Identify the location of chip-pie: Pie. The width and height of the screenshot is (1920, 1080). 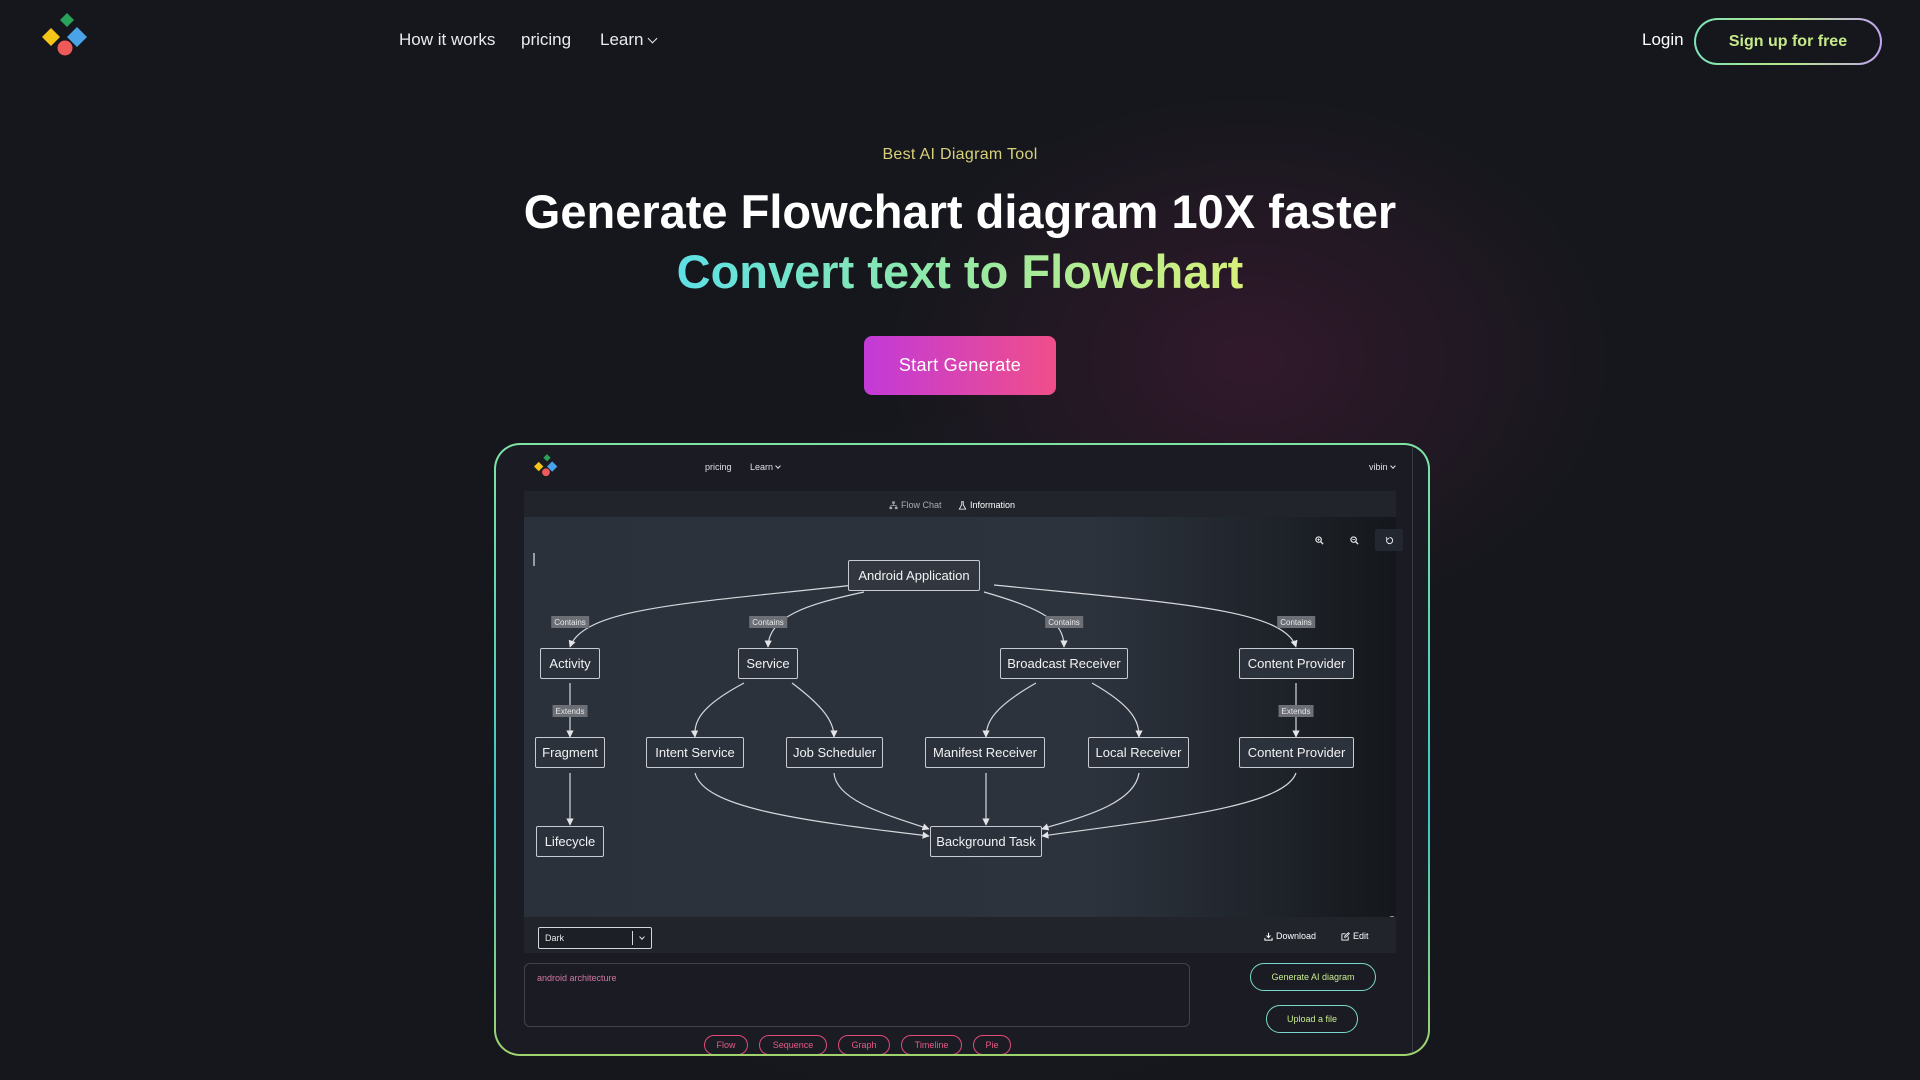
(992, 1044).